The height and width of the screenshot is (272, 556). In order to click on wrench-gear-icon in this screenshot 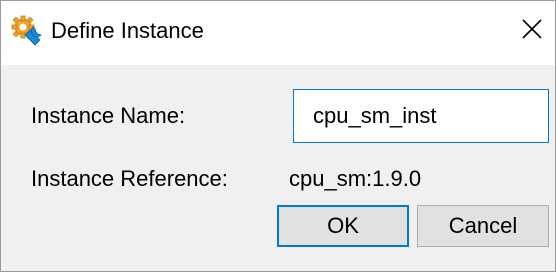, I will do `click(27, 31)`.